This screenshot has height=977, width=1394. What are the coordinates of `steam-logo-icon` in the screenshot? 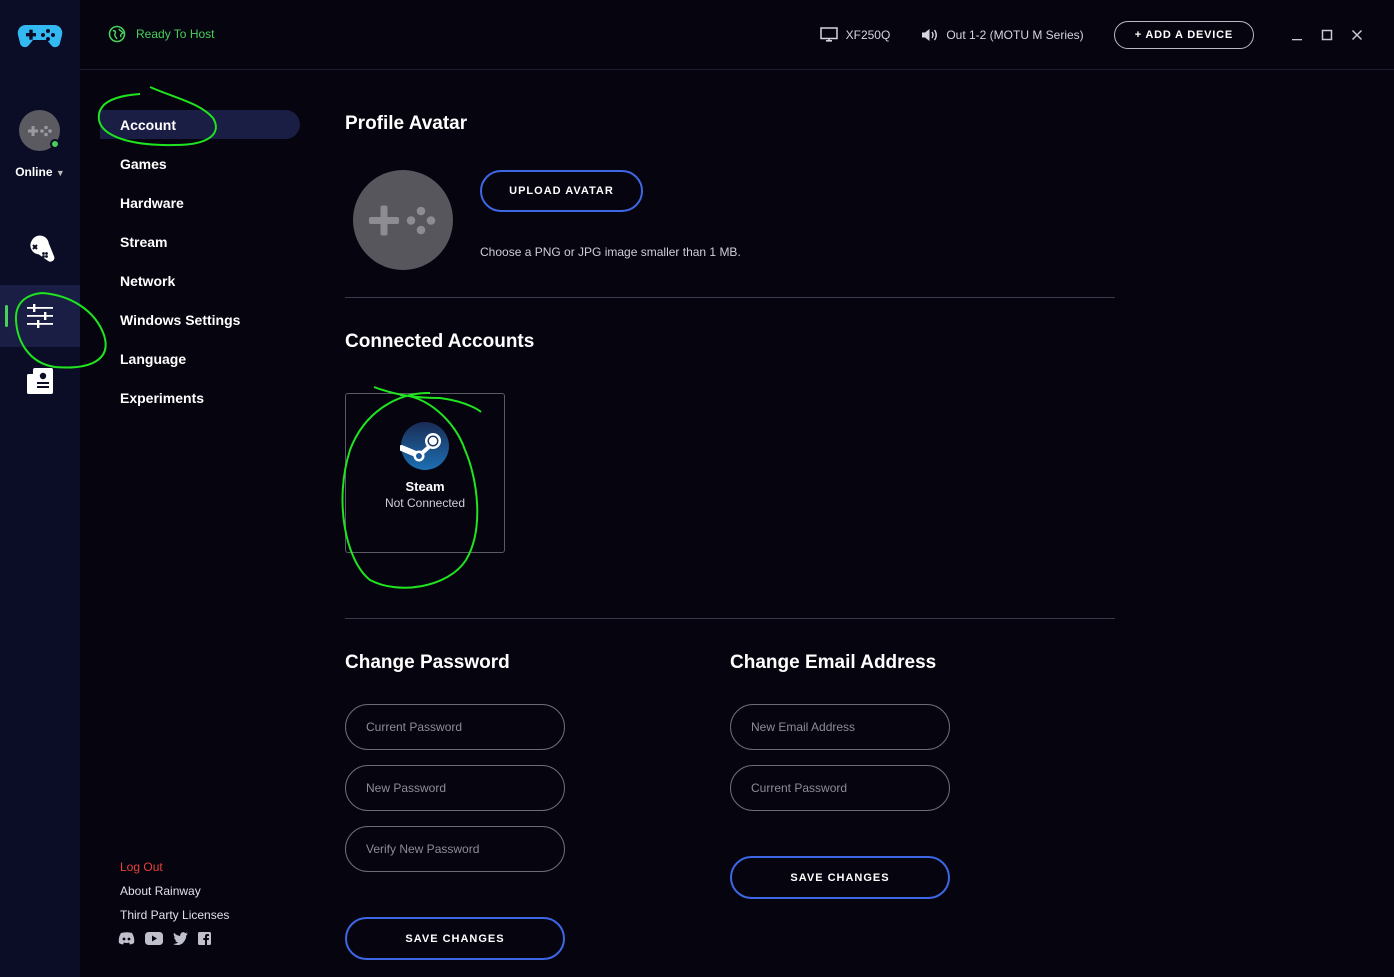 It's located at (424, 446).